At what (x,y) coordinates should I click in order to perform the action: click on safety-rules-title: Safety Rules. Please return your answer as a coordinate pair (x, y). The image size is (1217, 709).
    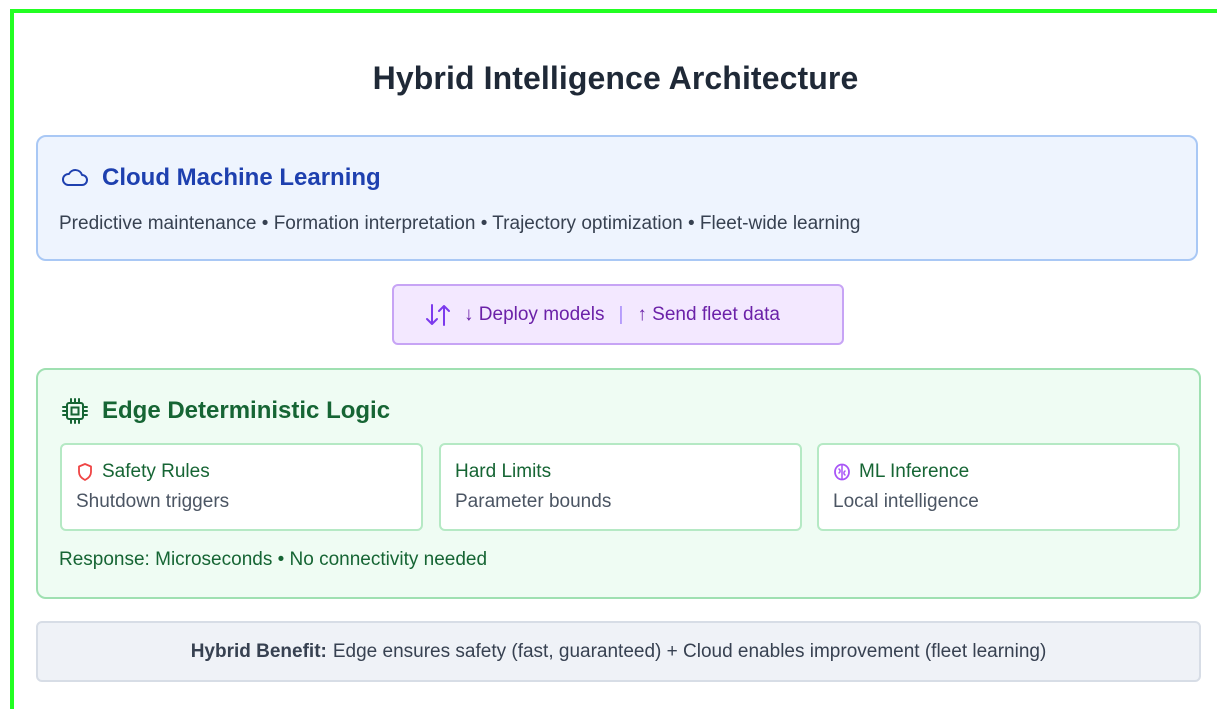
    Looking at the image, I should click on (156, 471).